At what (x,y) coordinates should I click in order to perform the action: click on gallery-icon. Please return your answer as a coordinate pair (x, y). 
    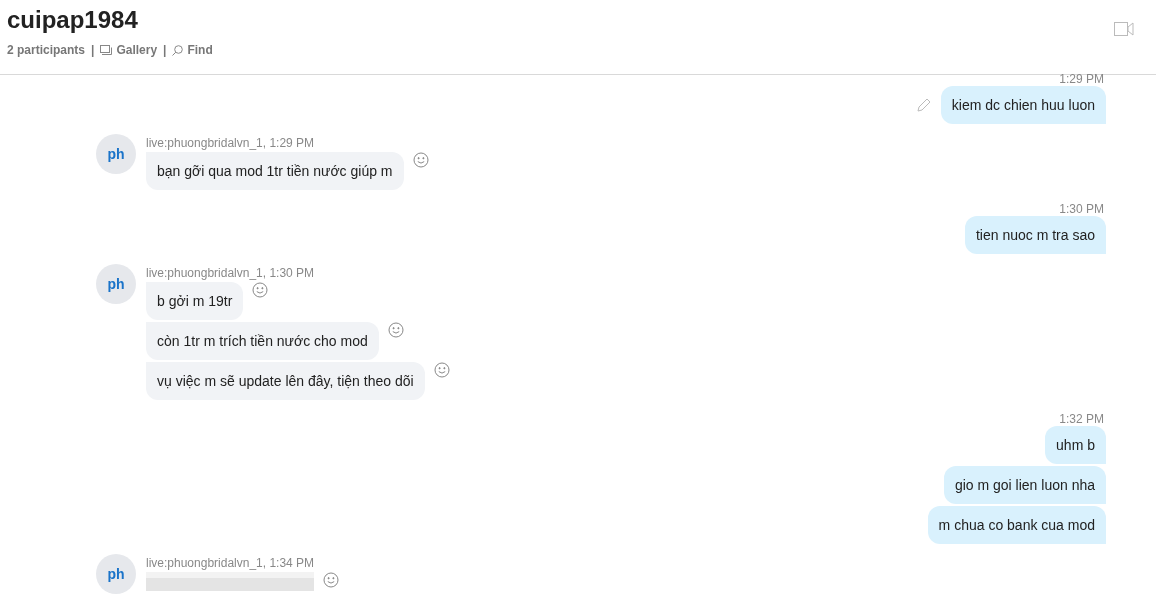
    Looking at the image, I should click on (106, 50).